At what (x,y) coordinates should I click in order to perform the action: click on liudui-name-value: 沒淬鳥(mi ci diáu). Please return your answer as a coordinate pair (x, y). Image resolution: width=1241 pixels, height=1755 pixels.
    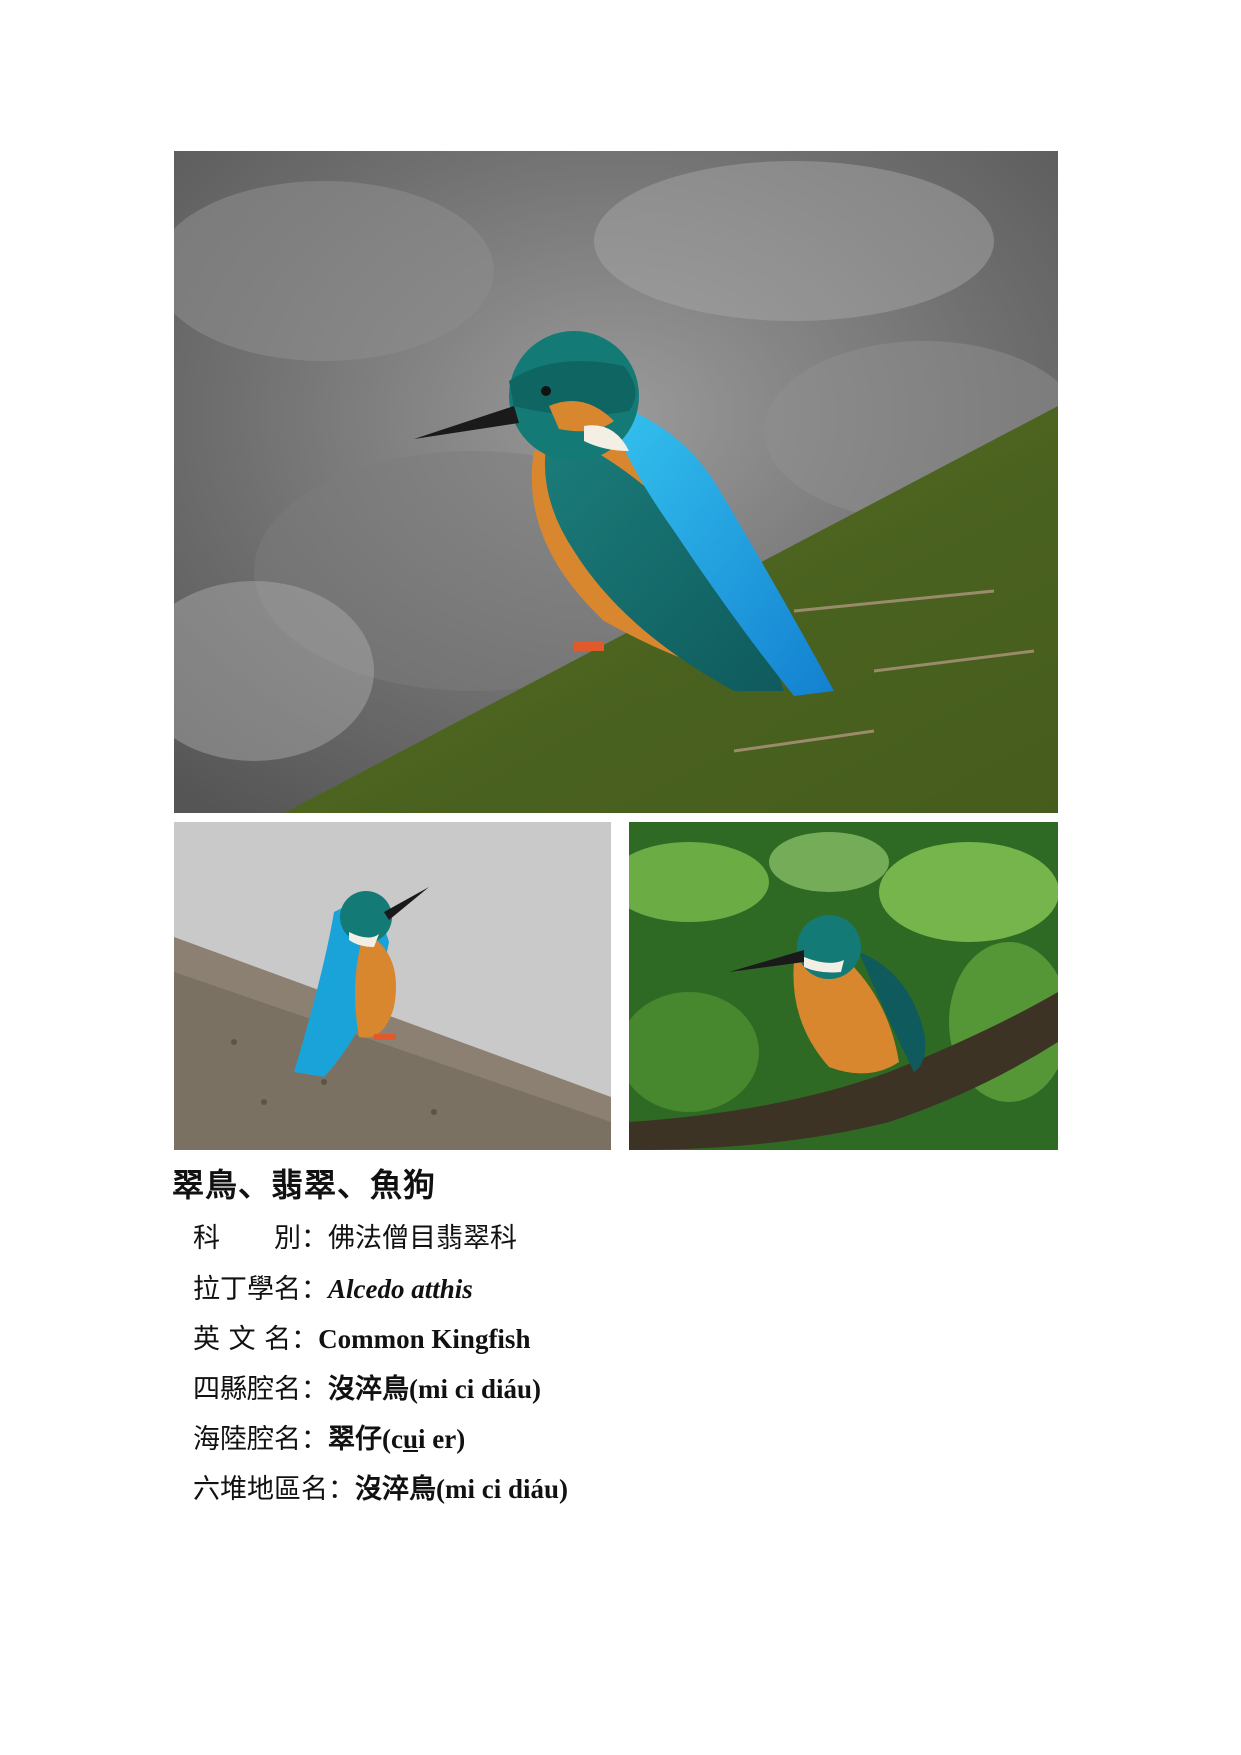
    Looking at the image, I should click on (461, 1489).